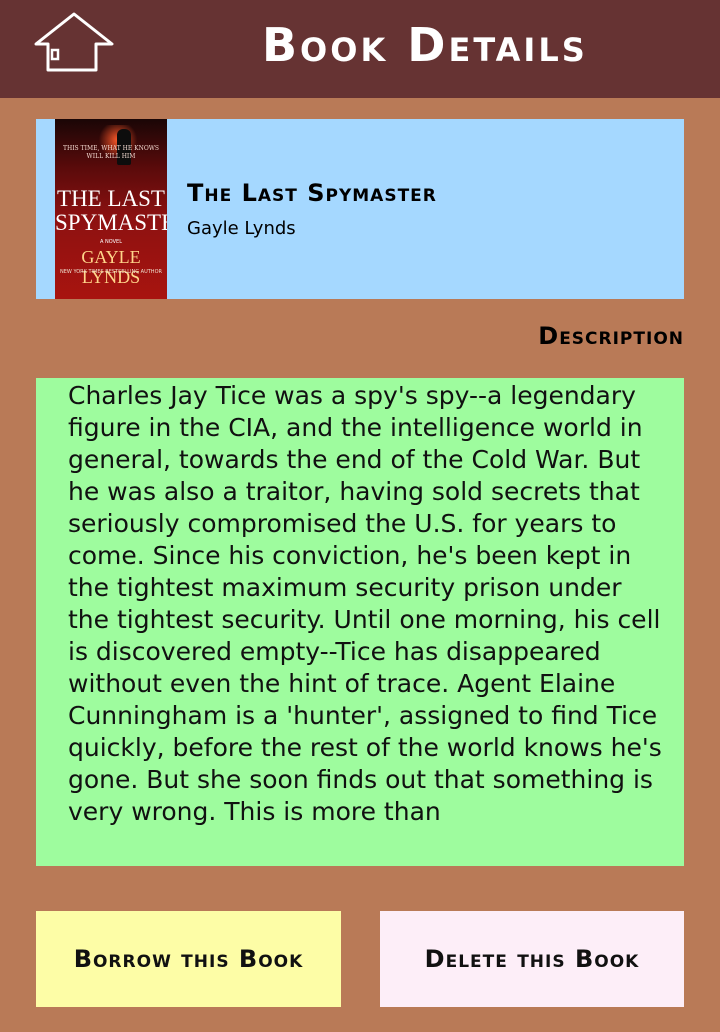 The image size is (720, 1032). I want to click on cover-title: THE LAST SPYMASTER, so click(111, 211).